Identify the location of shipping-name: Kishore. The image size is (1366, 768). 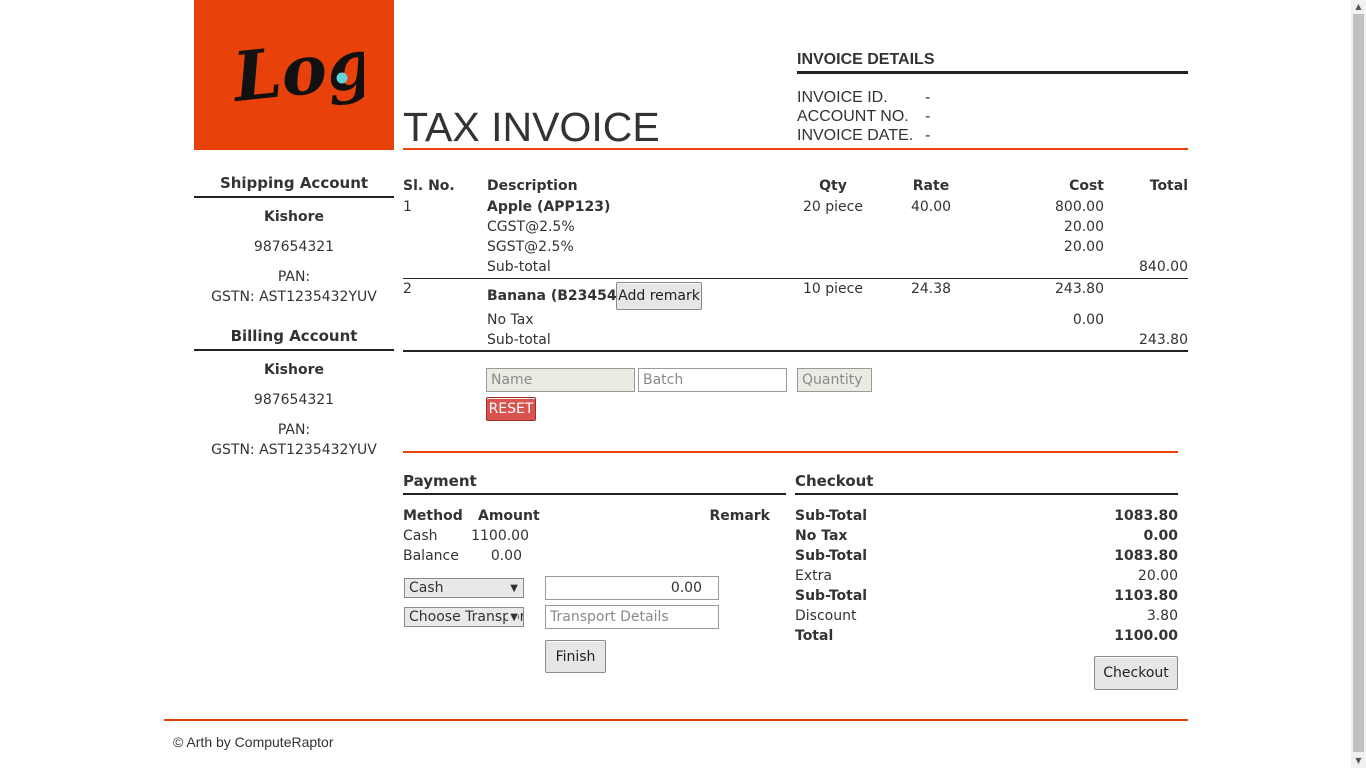
(294, 217).